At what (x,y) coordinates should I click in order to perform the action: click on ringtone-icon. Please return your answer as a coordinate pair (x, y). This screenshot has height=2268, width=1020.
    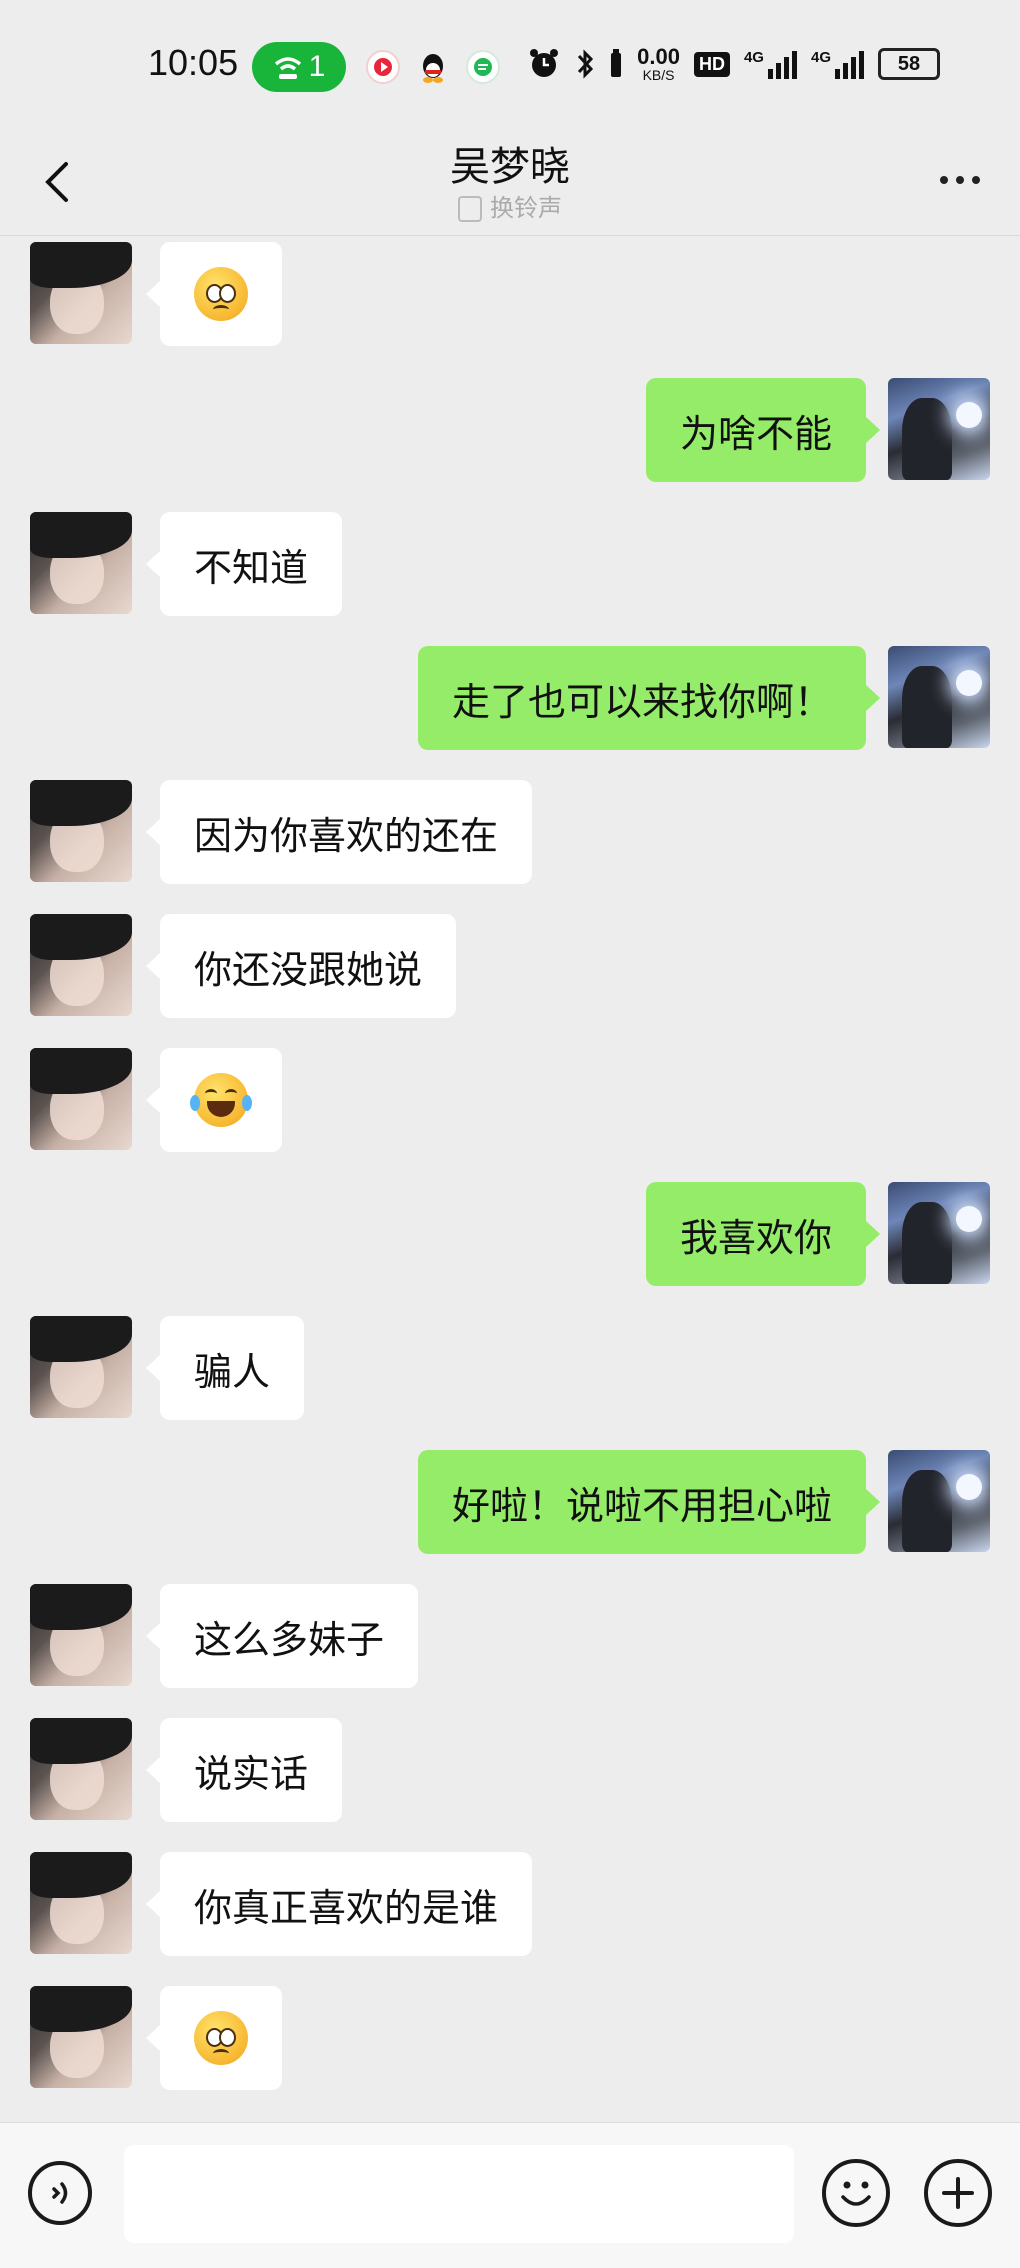
    Looking at the image, I should click on (470, 209).